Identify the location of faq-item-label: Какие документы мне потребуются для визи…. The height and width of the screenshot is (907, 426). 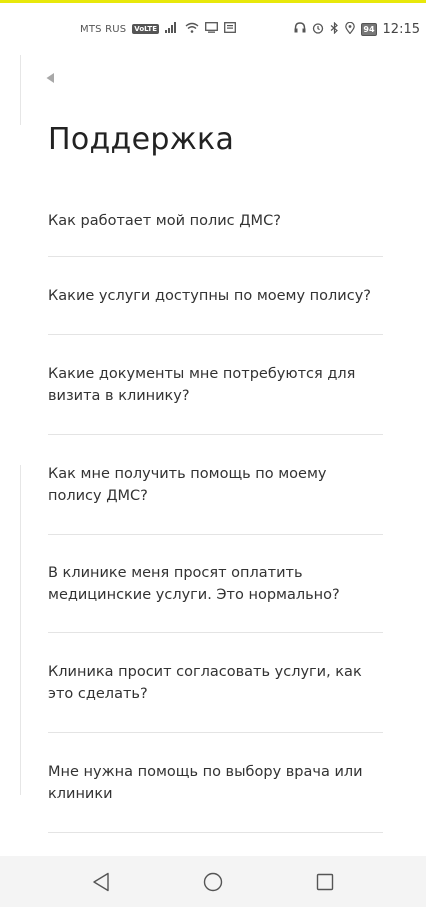
(202, 384).